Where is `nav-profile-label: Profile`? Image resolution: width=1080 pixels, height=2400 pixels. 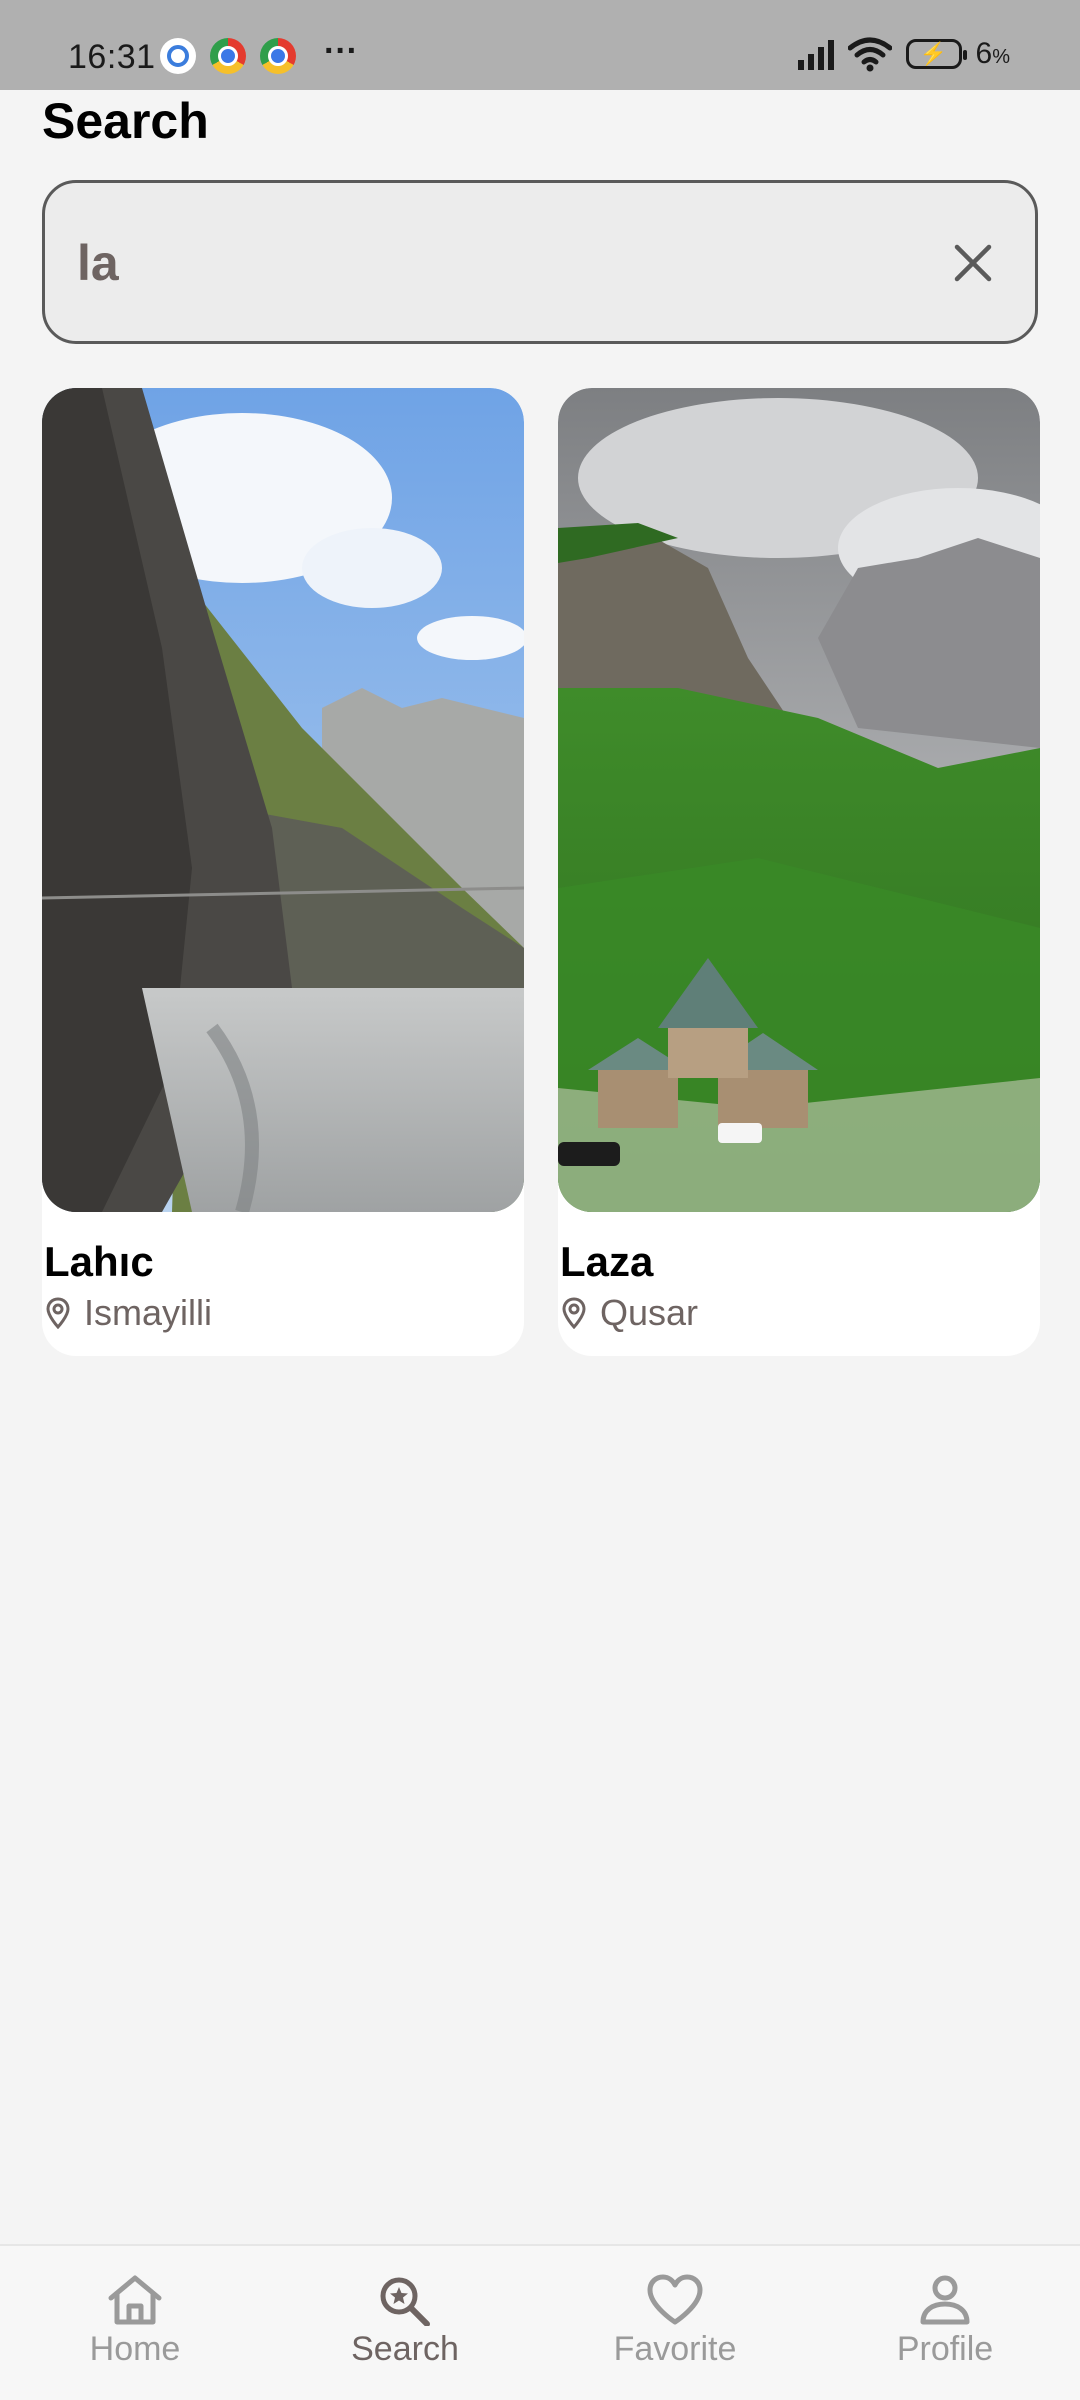
nav-profile-label: Profile is located at coordinates (945, 2349).